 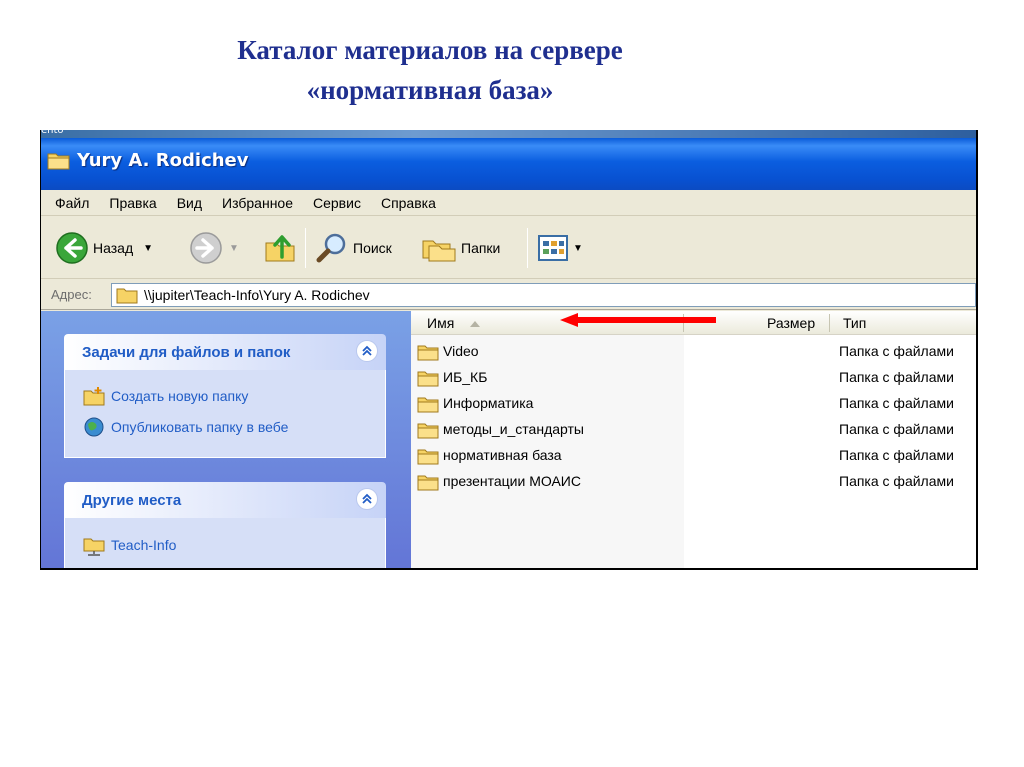 I want to click on menu-view: Вид, so click(x=189, y=203).